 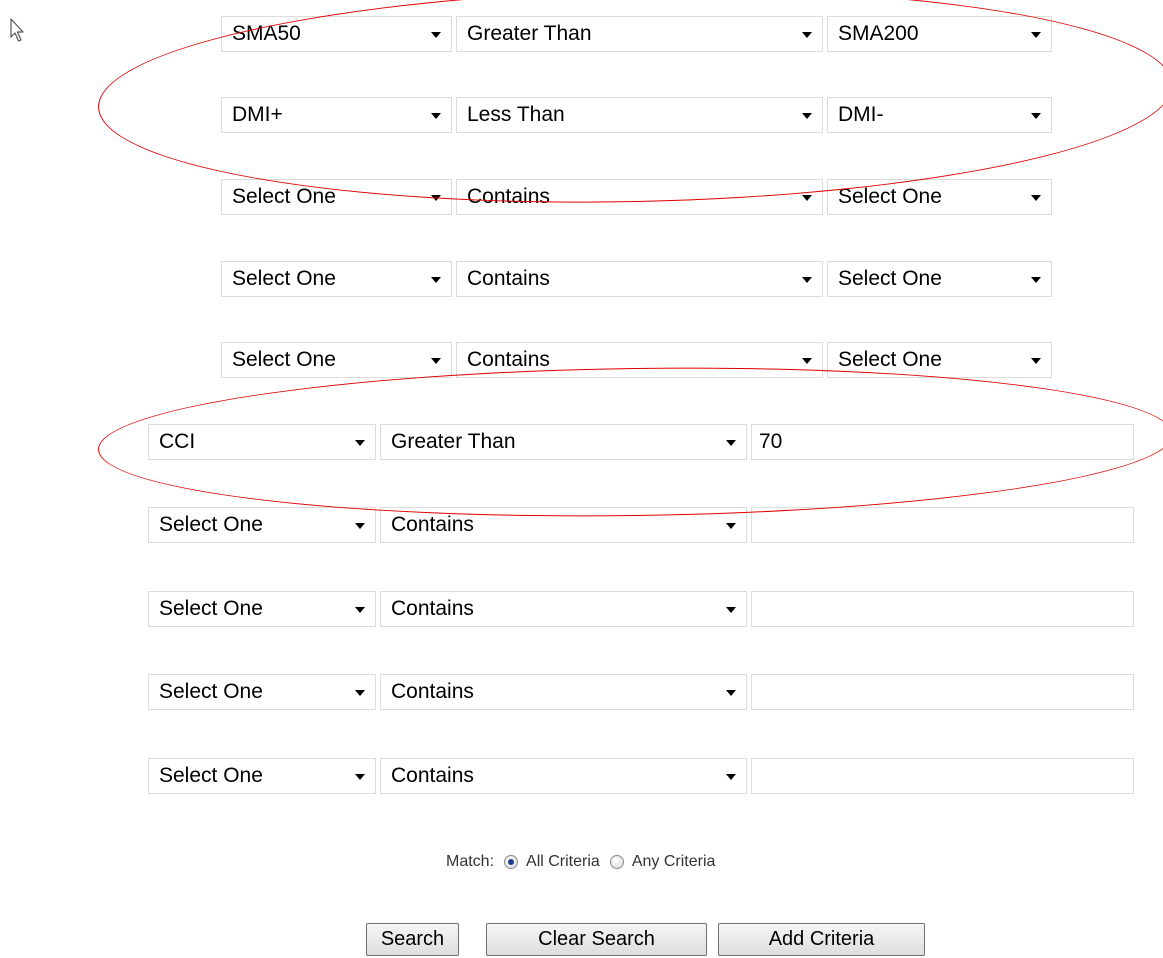 I want to click on clear-search-button: Clear Search, so click(x=596, y=939).